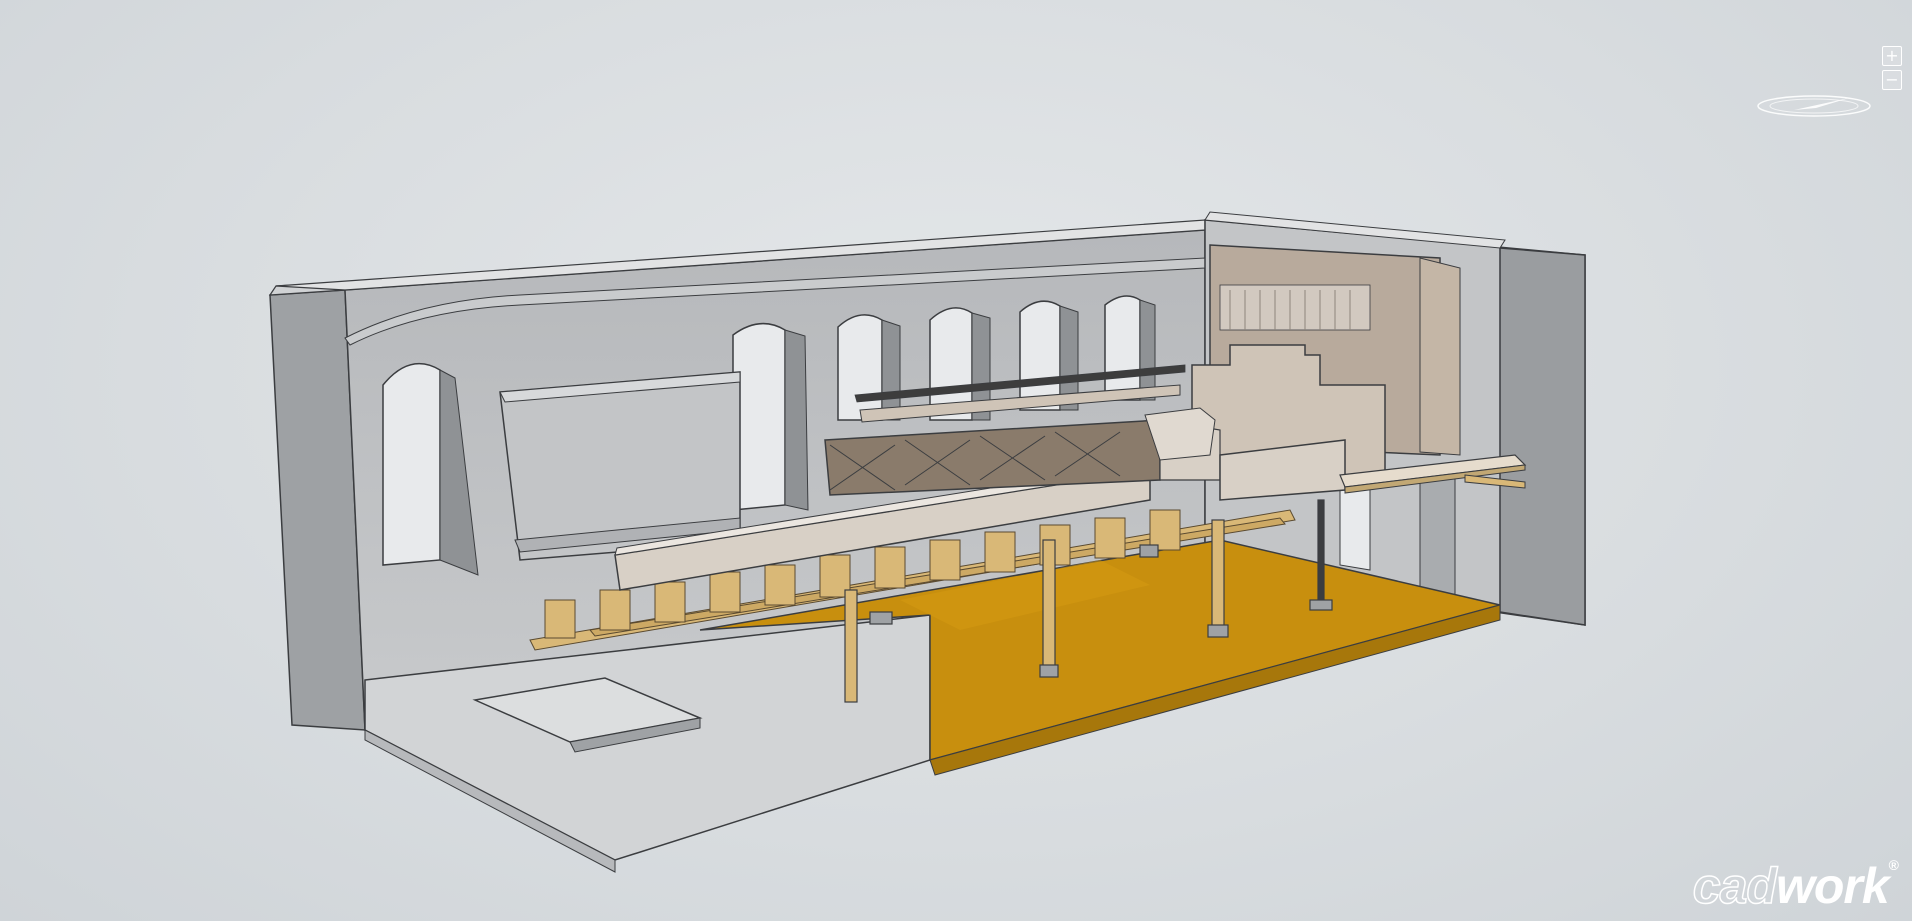 Image resolution: width=1912 pixels, height=921 pixels. I want to click on end-wall-panel, so click(1326, 360).